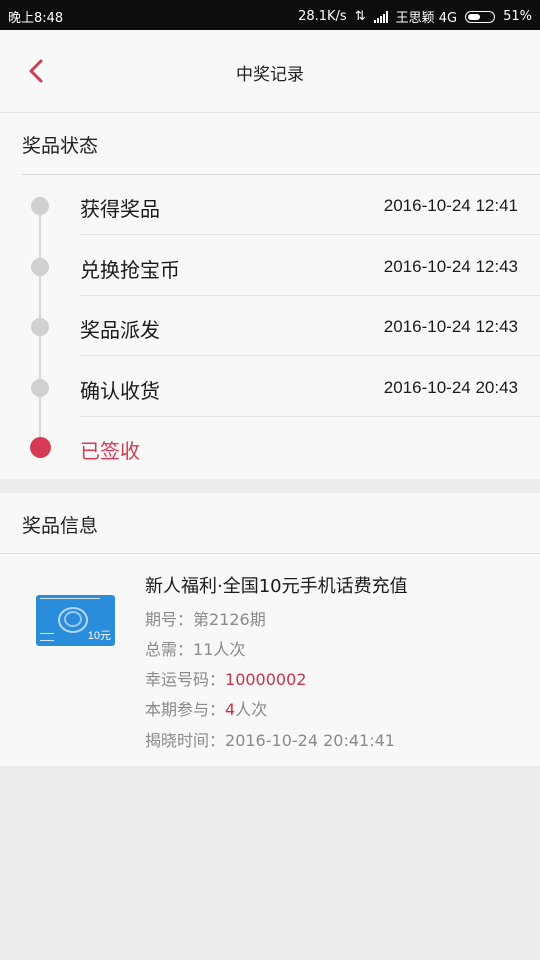 The image size is (540, 960). What do you see at coordinates (270, 326) in the screenshot?
I see `status-step: 奖品派发 2016-10-24 12:43` at bounding box center [270, 326].